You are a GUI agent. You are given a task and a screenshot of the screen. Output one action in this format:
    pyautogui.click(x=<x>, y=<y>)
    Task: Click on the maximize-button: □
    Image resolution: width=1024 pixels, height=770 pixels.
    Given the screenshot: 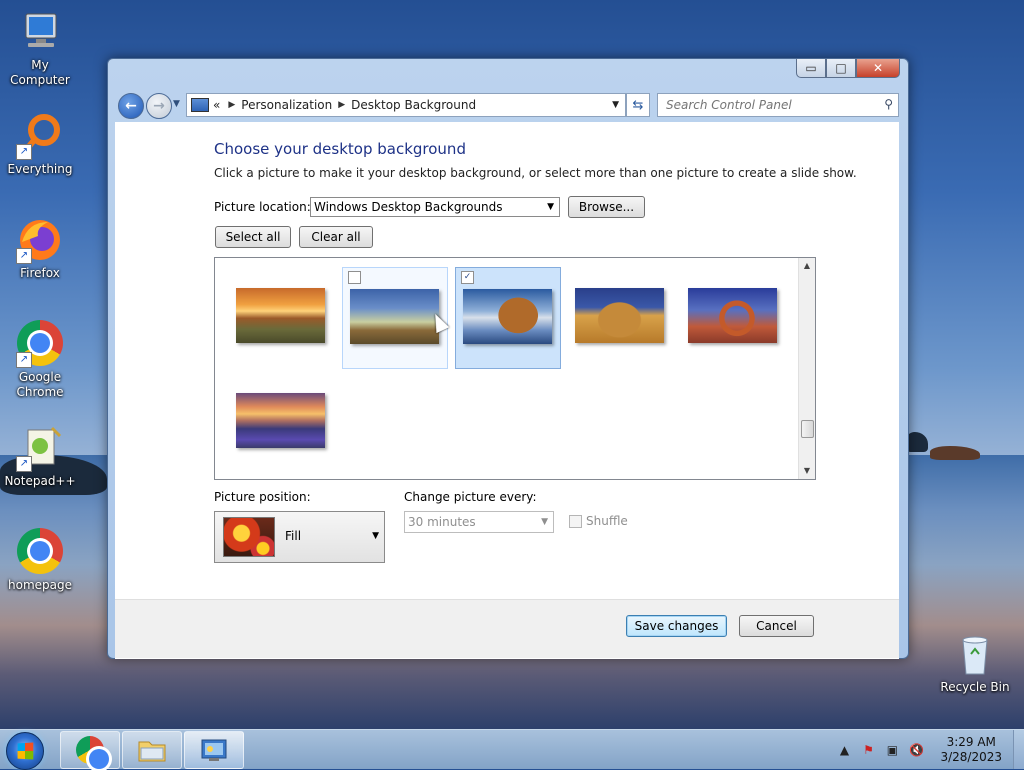 What is the action you would take?
    pyautogui.click(x=841, y=68)
    